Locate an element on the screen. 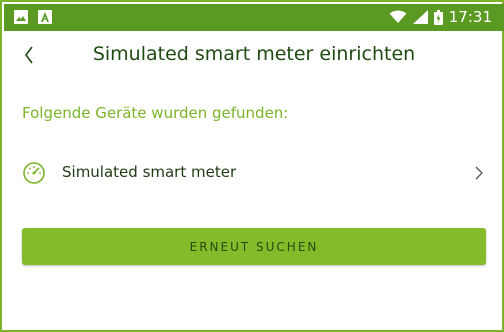  device-list-item: Simulated smart meter is located at coordinates (254, 173).